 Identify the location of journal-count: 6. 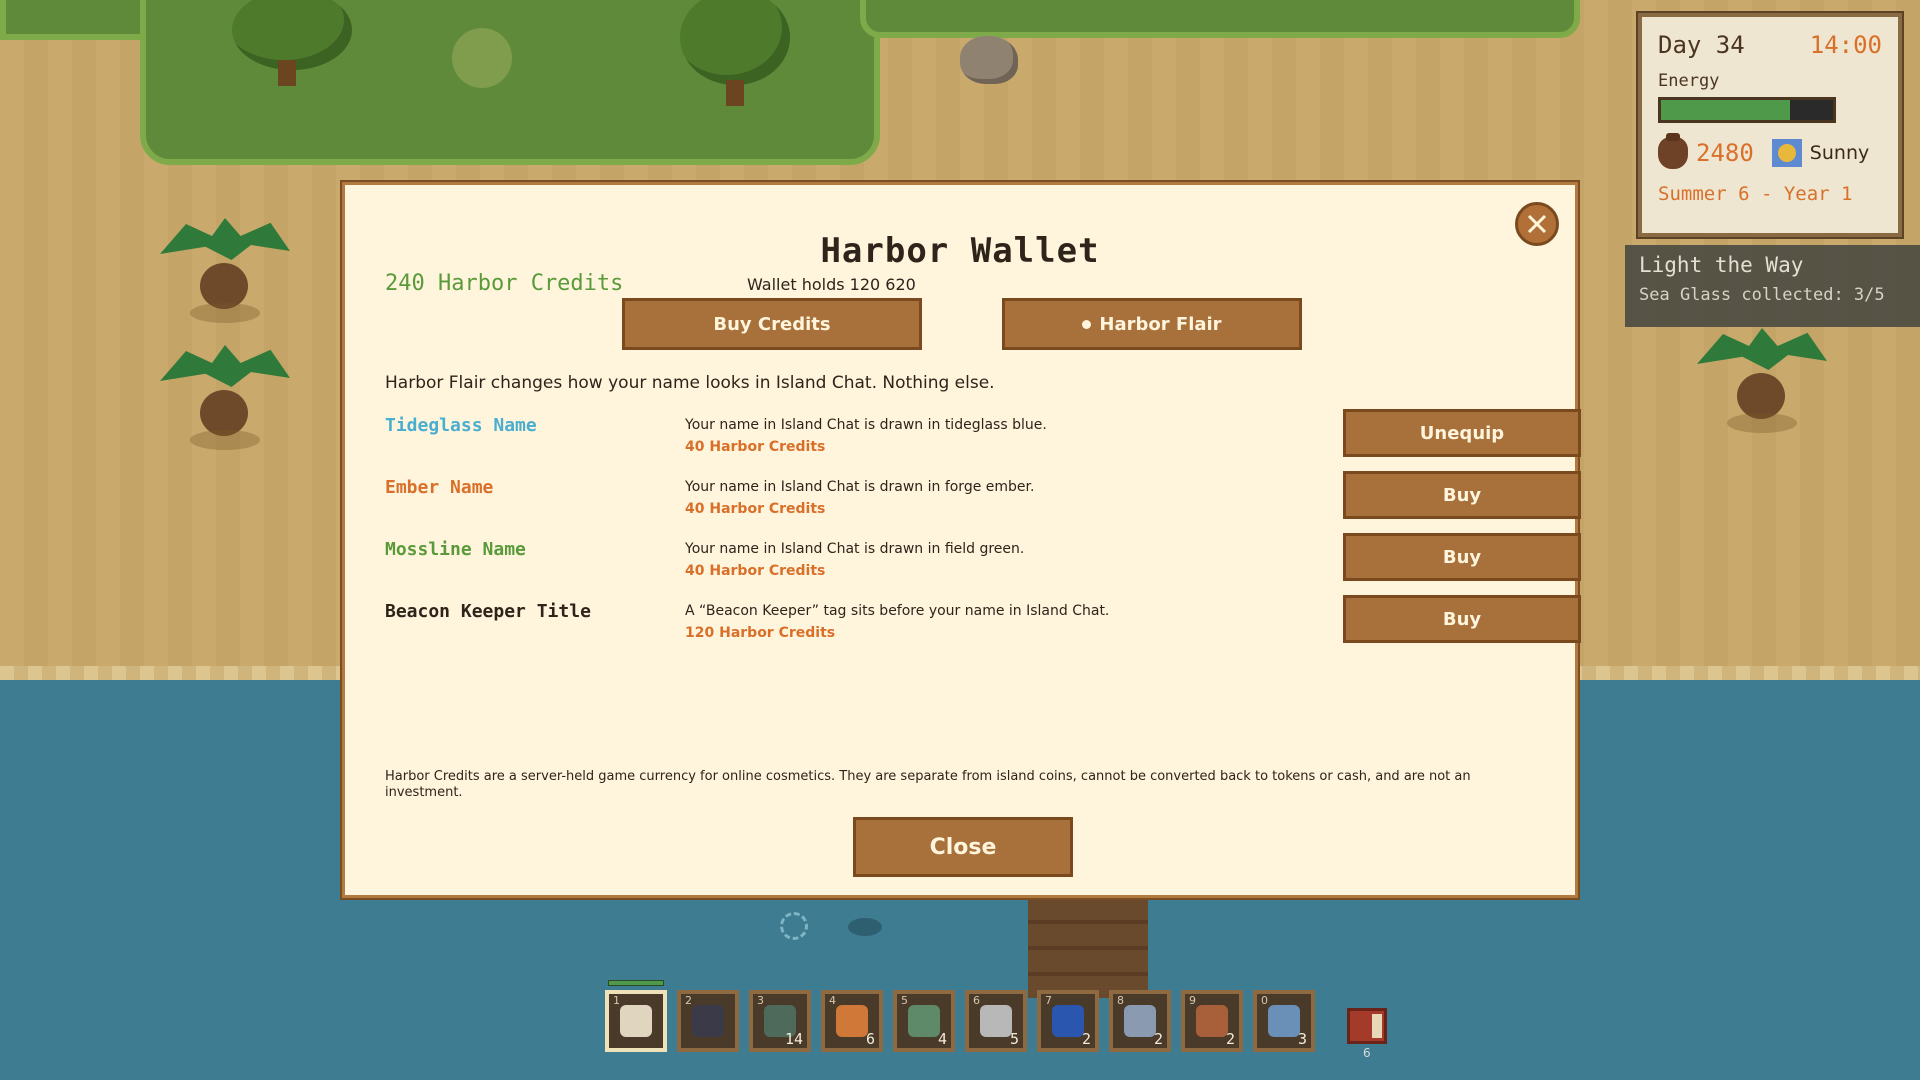
(1367, 1053).